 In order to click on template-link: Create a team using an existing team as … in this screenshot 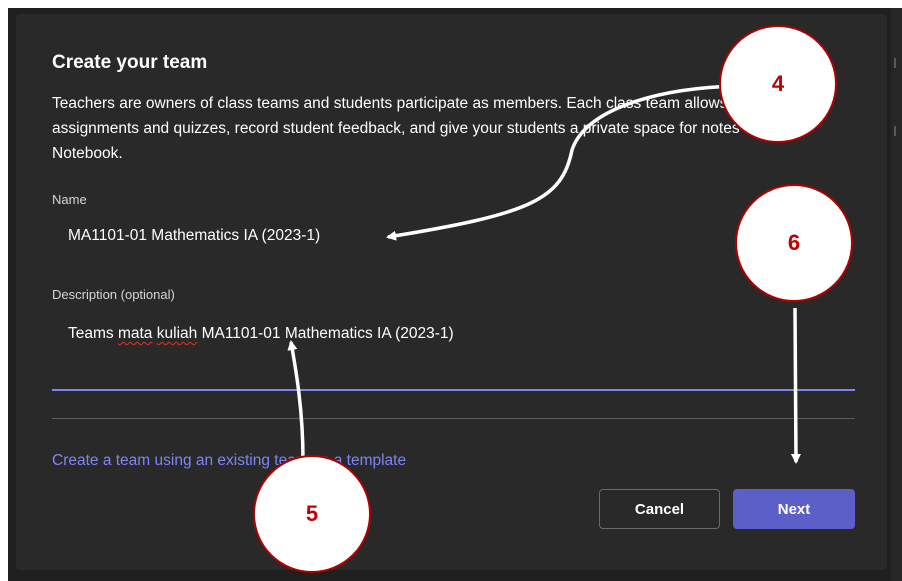, I will do `click(229, 461)`.